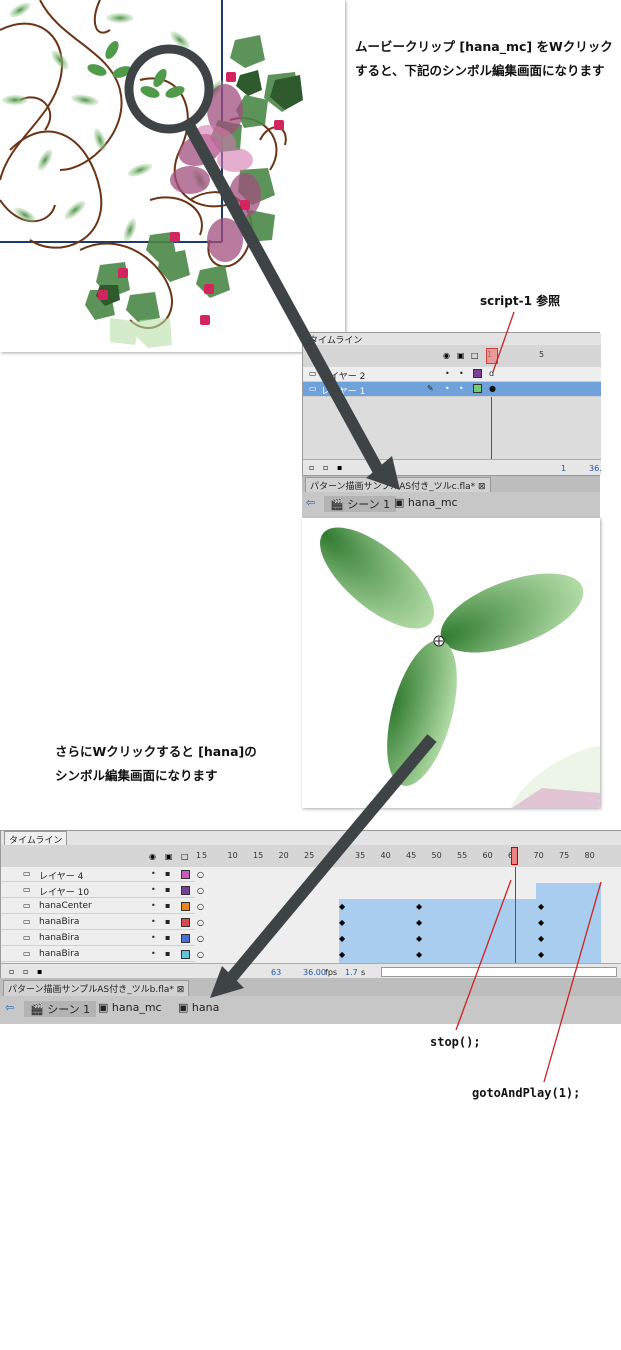 The image size is (621, 1350). I want to click on frame-number: 15, so click(258, 855).